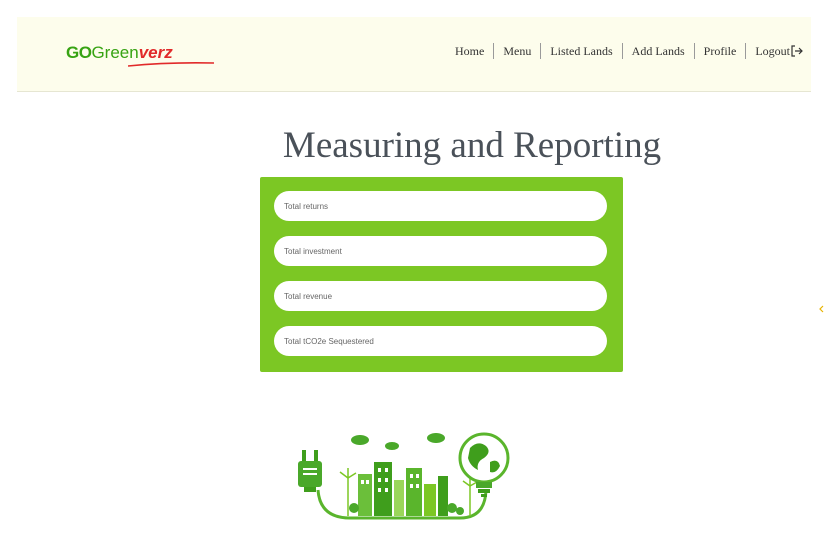 This screenshot has height=535, width=826. I want to click on city-buildings-icon, so click(403, 489).